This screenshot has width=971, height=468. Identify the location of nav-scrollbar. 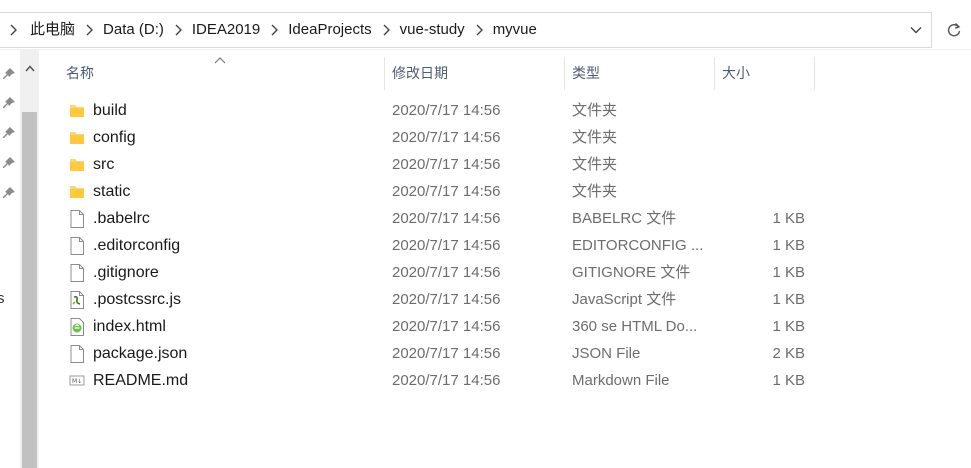
(29, 259).